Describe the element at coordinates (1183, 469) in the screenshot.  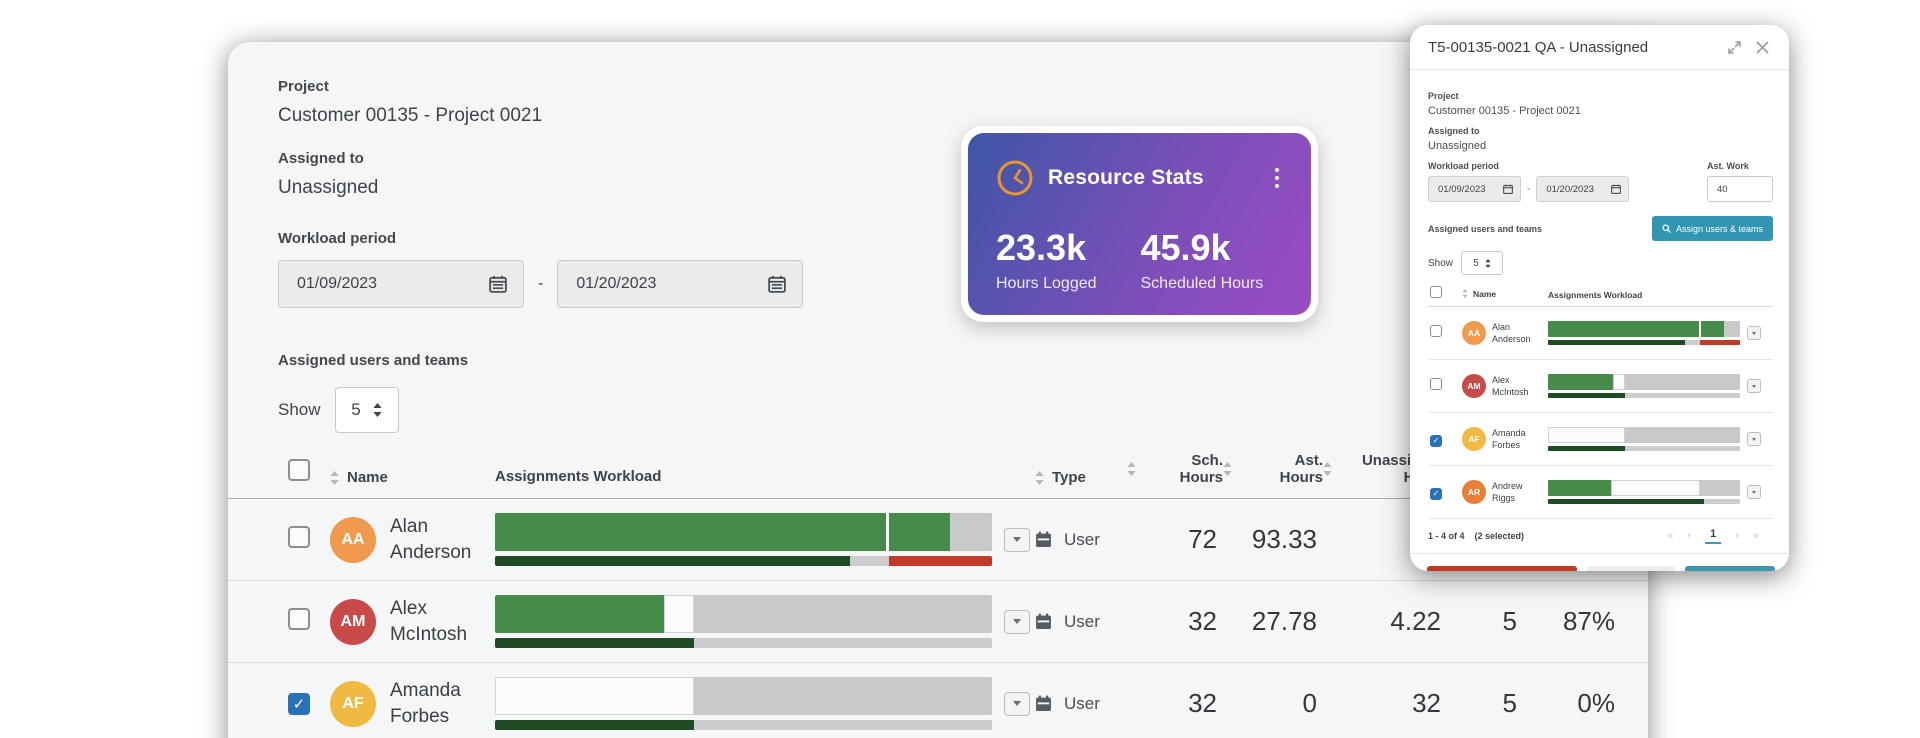
I see `header-sch-hours: Sch. Hours` at that location.